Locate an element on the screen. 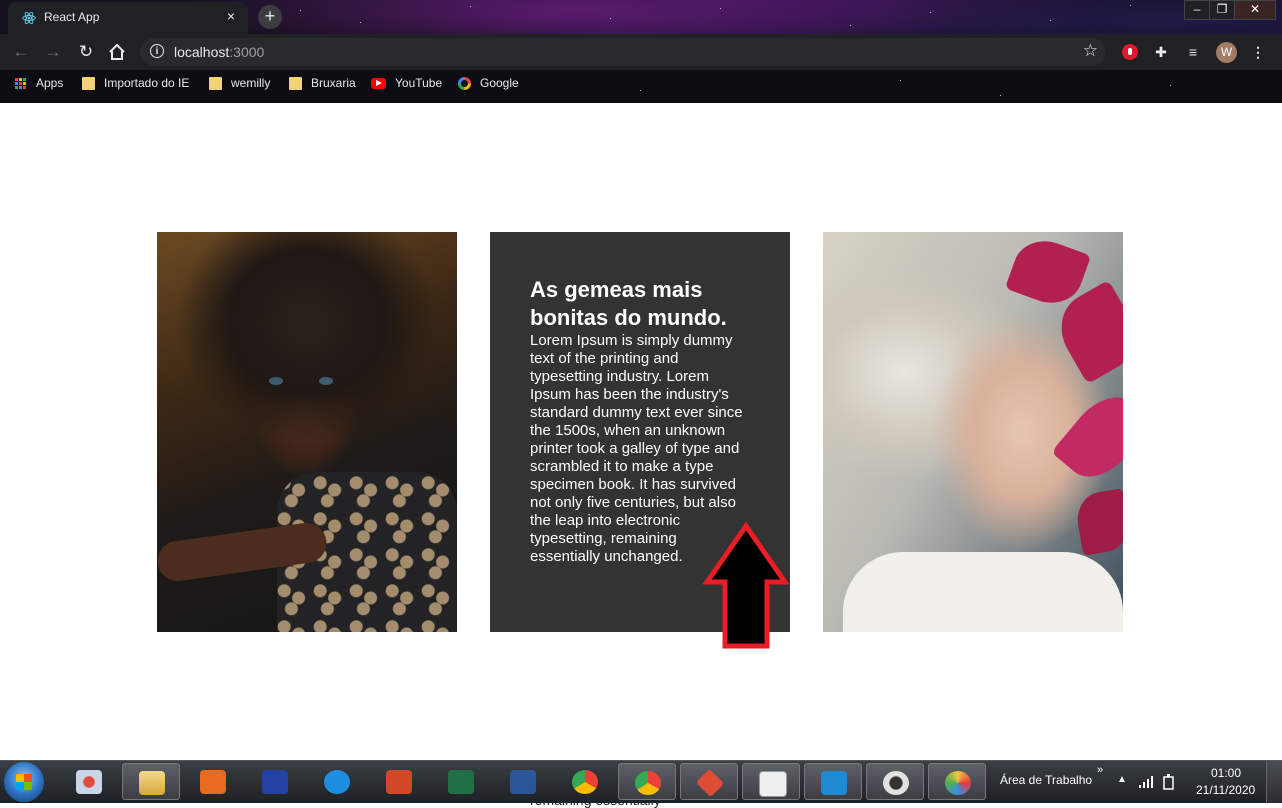  desktop-toolbar-label: Área de Trabalho is located at coordinates (1046, 780).